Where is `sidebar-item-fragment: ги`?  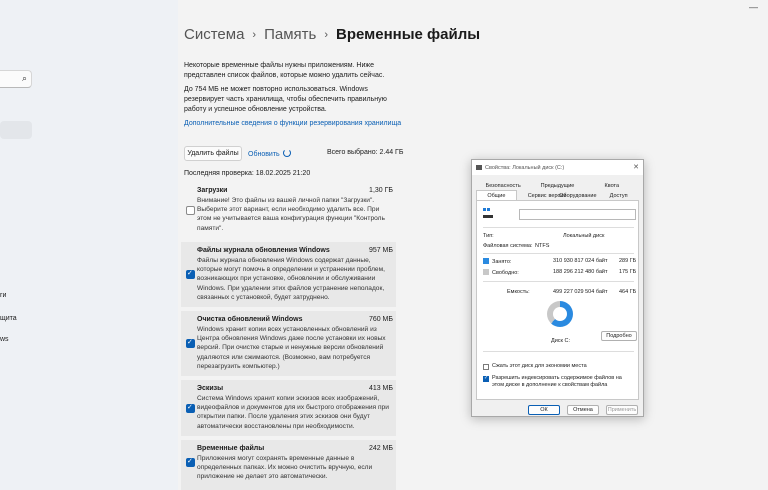 sidebar-item-fragment: ги is located at coordinates (3, 295).